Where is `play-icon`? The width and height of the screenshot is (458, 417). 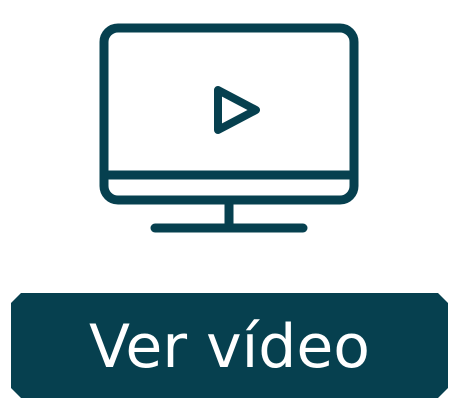 play-icon is located at coordinates (237, 110).